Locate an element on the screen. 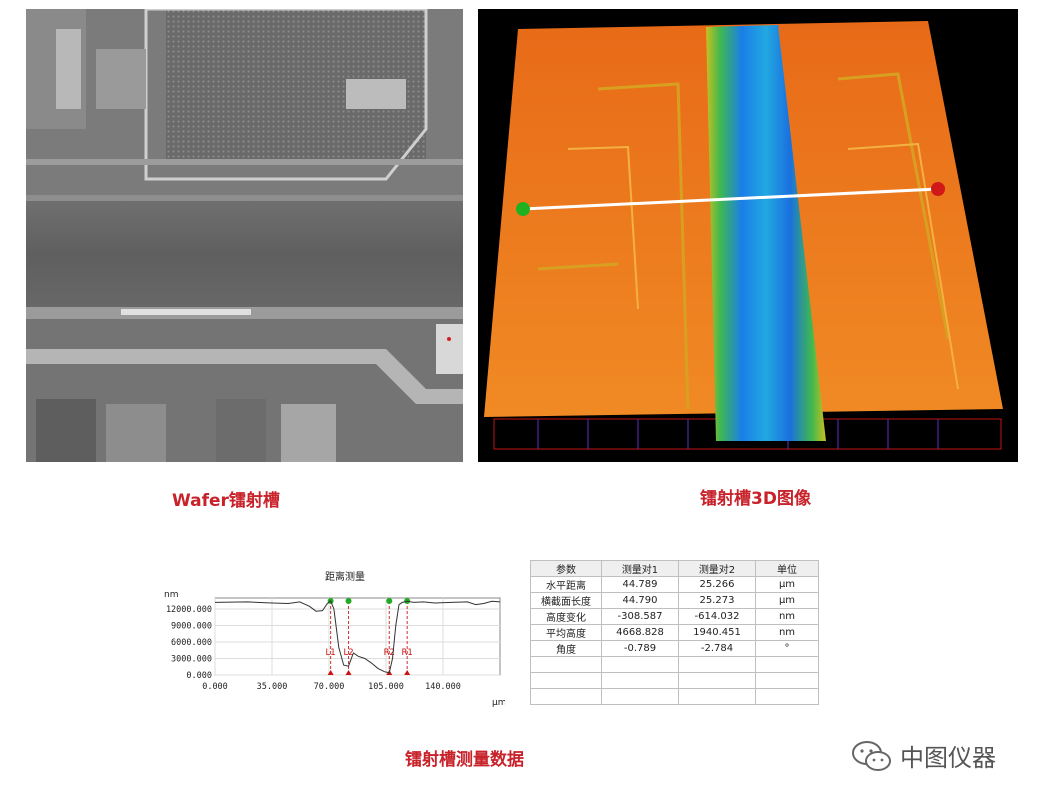 Image resolution: width=1044 pixels, height=802 pixels. header-pair2: 测量对2 is located at coordinates (717, 568).